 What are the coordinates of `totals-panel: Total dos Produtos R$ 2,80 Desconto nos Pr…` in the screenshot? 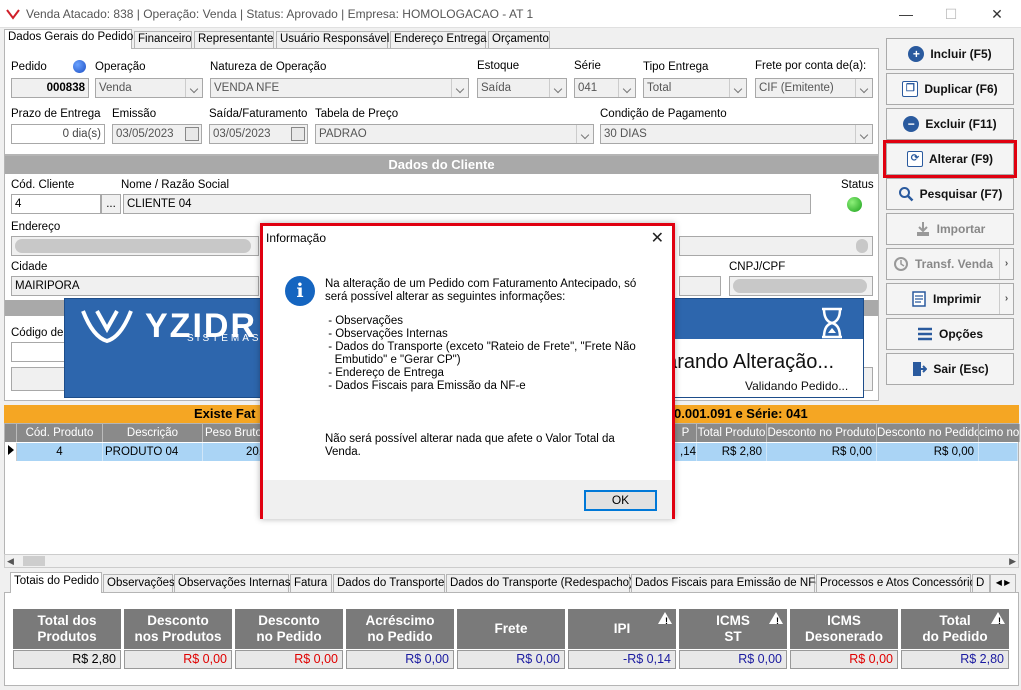 It's located at (511, 639).